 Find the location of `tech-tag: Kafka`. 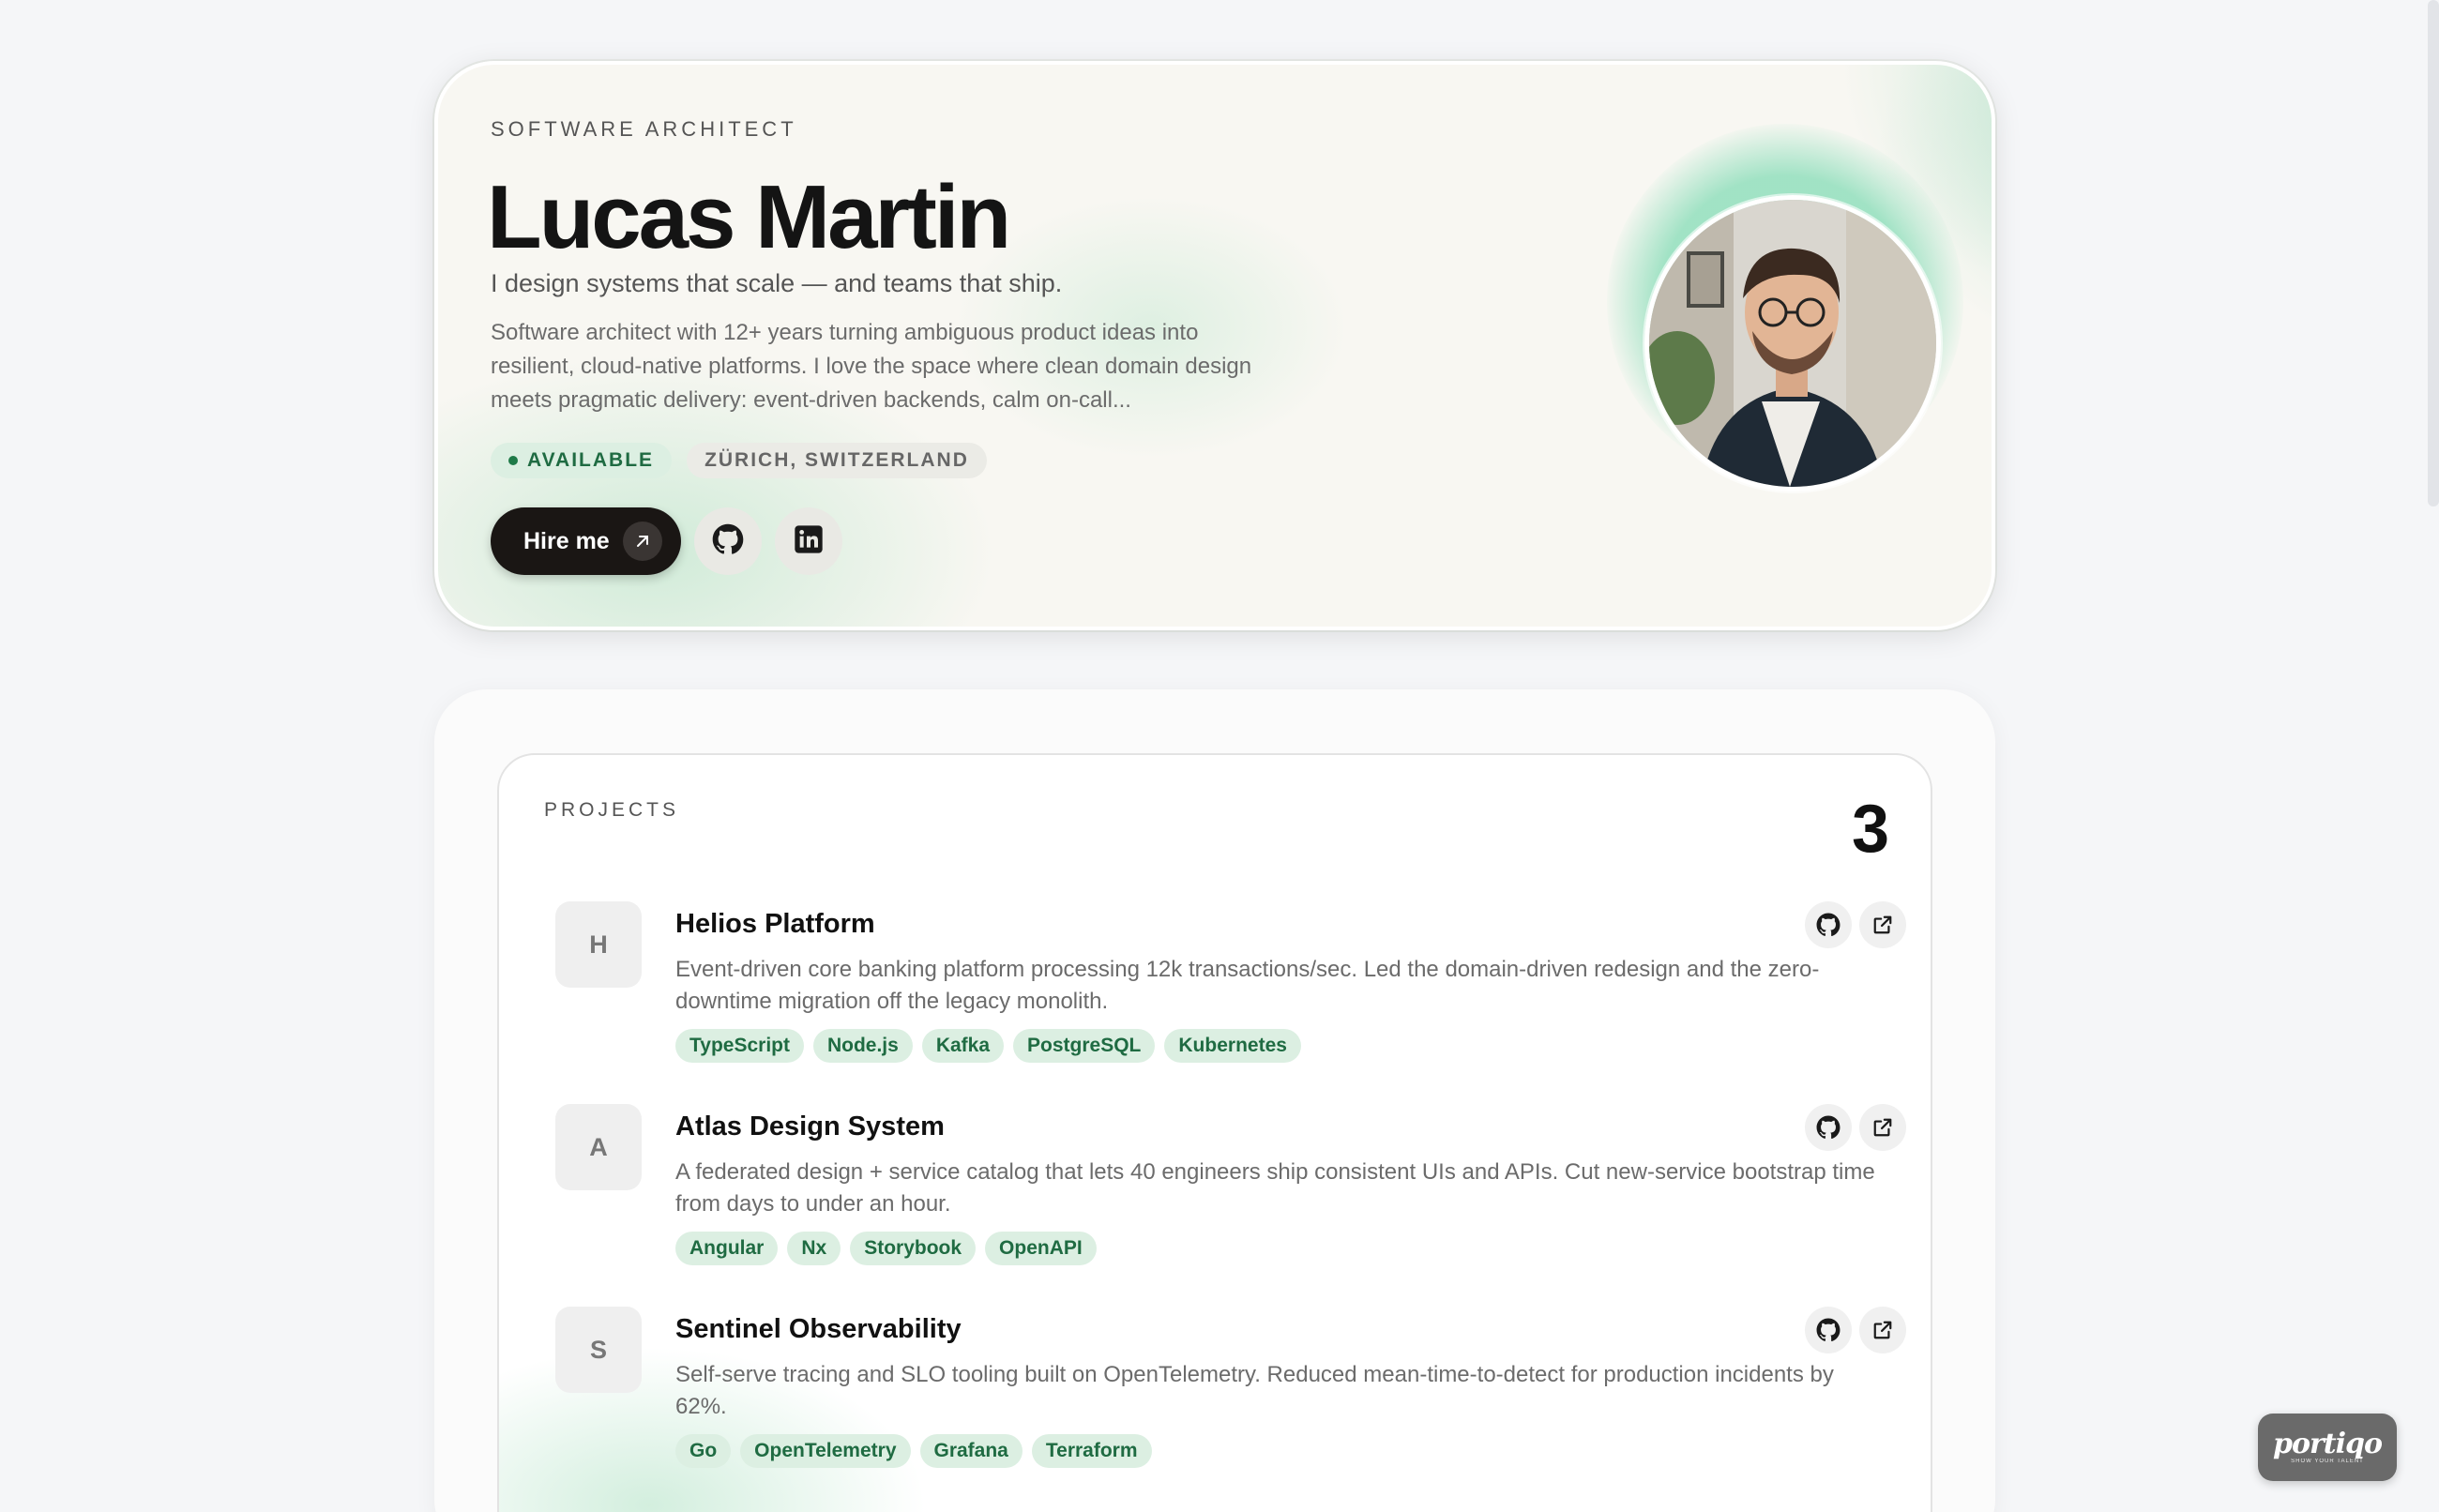

tech-tag: Kafka is located at coordinates (963, 1046).